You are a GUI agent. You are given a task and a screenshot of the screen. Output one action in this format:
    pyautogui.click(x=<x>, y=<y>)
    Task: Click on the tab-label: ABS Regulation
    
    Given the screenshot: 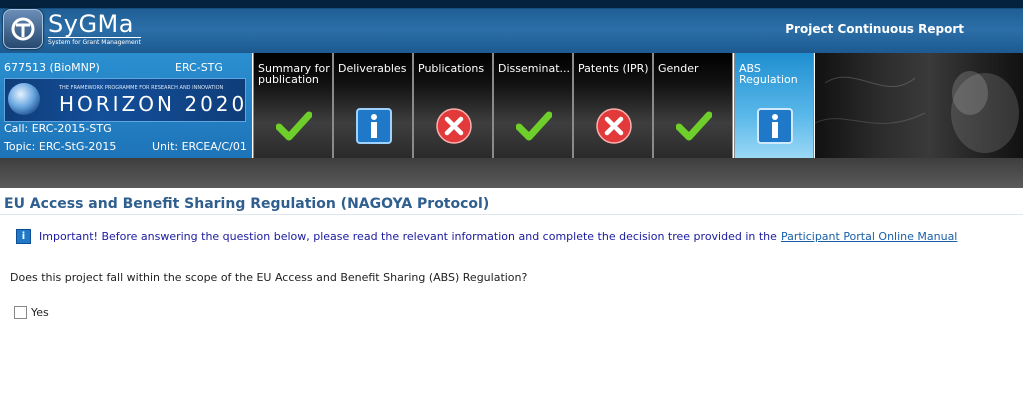 What is the action you would take?
    pyautogui.click(x=768, y=74)
    